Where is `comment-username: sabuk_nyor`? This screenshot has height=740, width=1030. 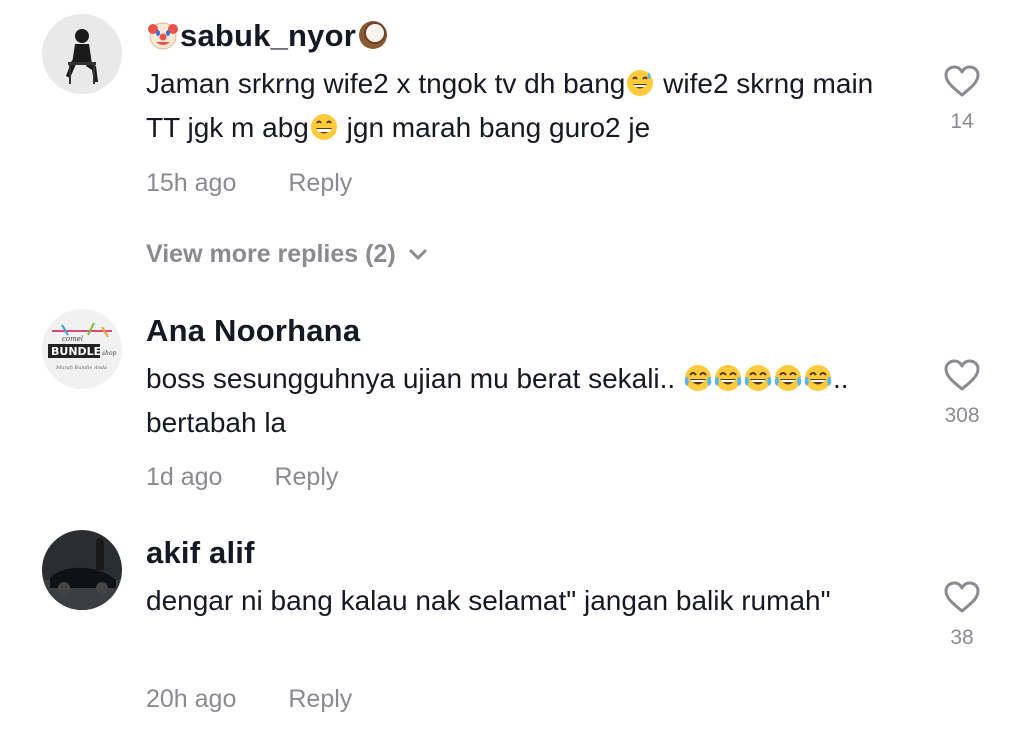
comment-username: sabuk_nyor is located at coordinates (268, 36).